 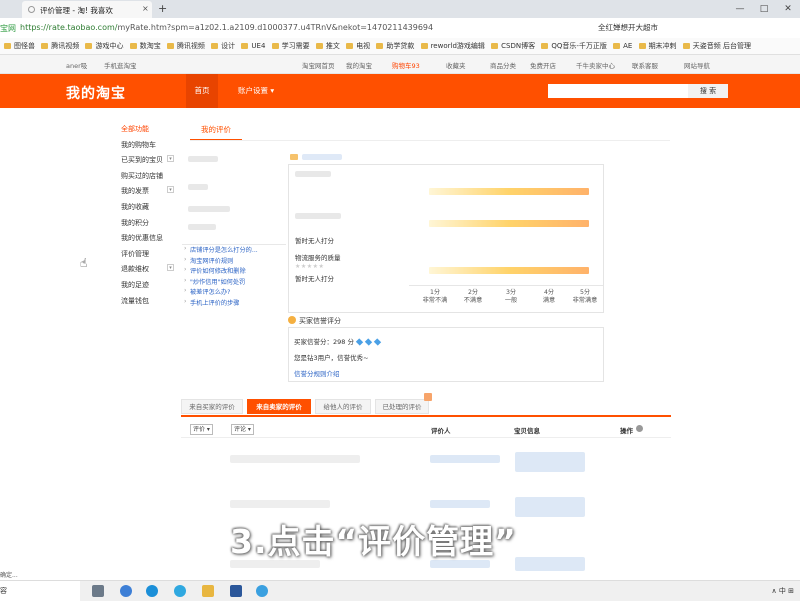 I want to click on minimize-button: —, so click(x=740, y=9).